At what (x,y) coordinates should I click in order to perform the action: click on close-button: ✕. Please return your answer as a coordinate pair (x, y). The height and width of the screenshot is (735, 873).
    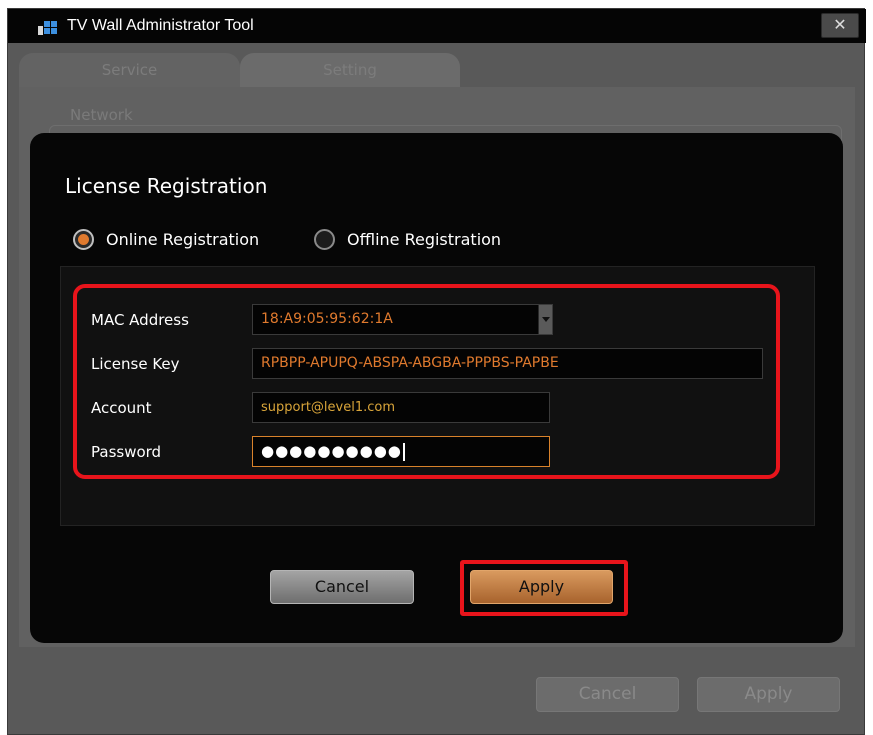
    Looking at the image, I should click on (840, 25).